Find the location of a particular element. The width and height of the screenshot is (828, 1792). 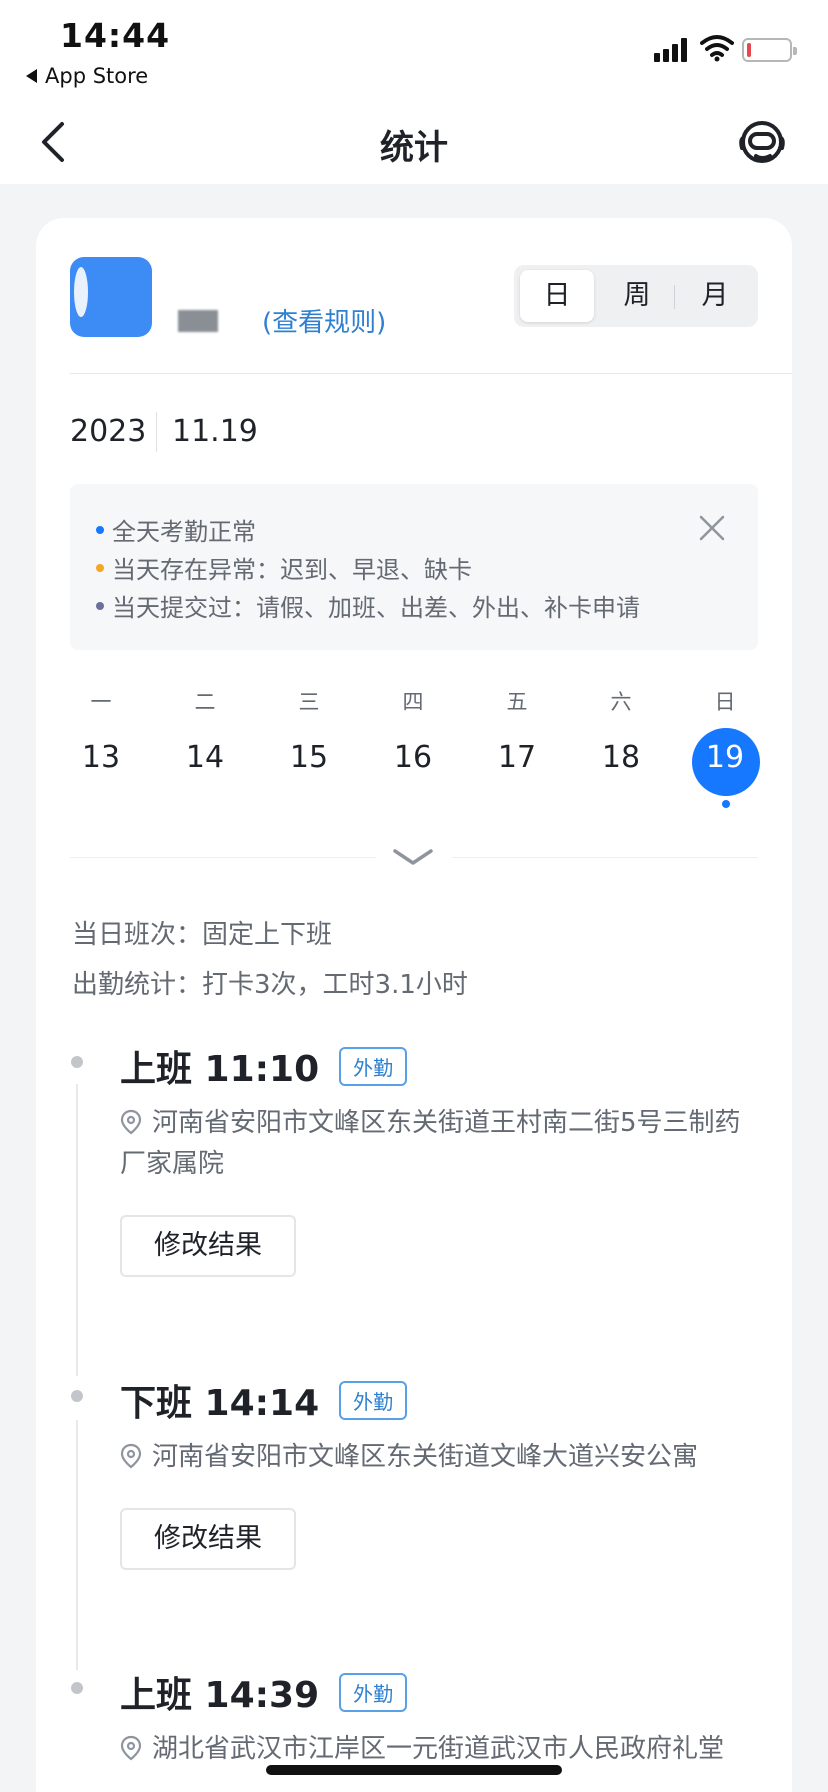

period-segmented-control: 日 周 月 is located at coordinates (636, 296).